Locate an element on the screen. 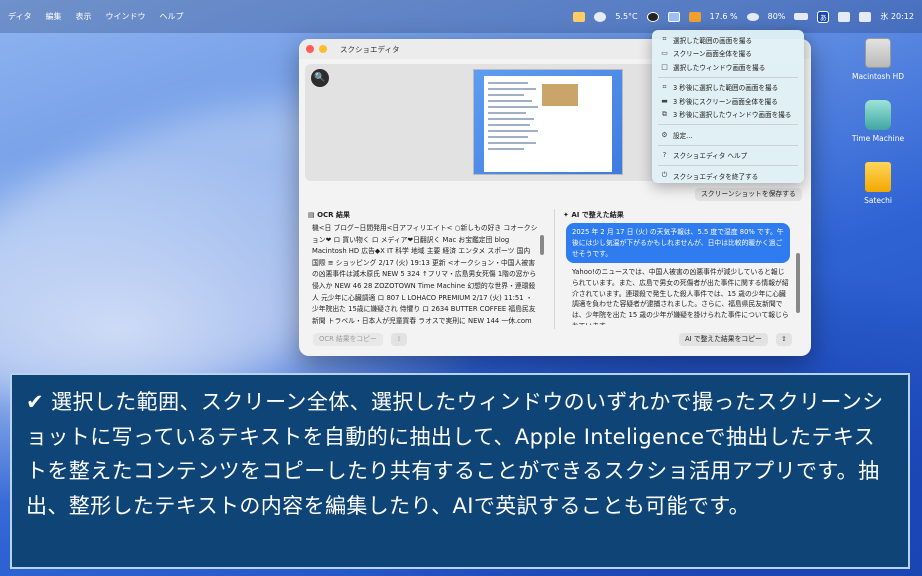 The height and width of the screenshot is (576, 922). control-center-icon is located at coordinates (865, 16).